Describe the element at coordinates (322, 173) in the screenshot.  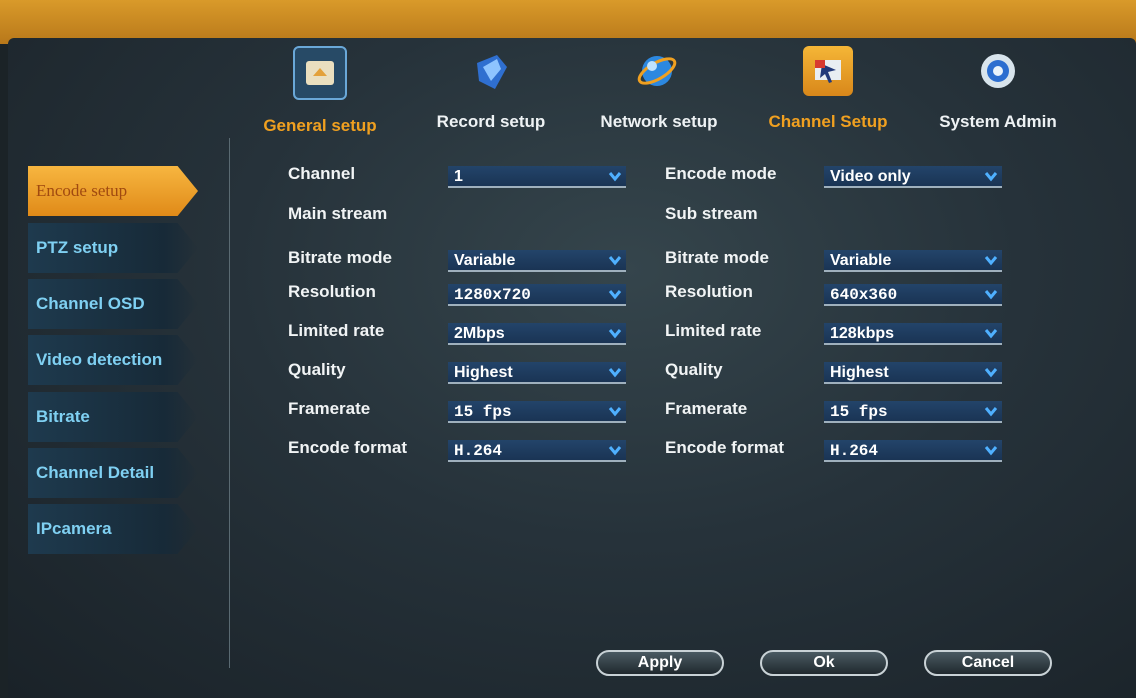
I see `channel-label: Channel` at that location.